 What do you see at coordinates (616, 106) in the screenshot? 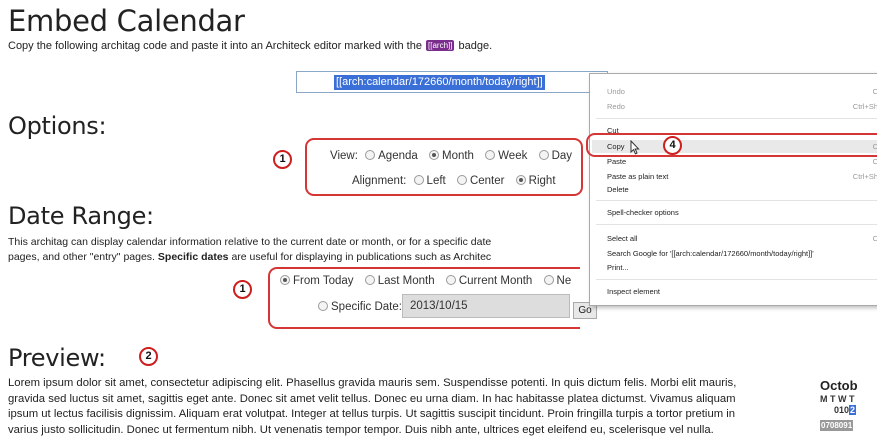
I see `menu-item-redo: Redo` at bounding box center [616, 106].